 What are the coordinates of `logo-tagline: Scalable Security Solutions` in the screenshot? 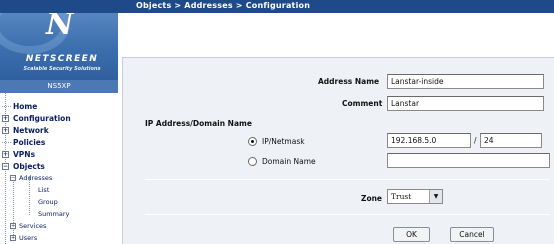 It's located at (62, 69).